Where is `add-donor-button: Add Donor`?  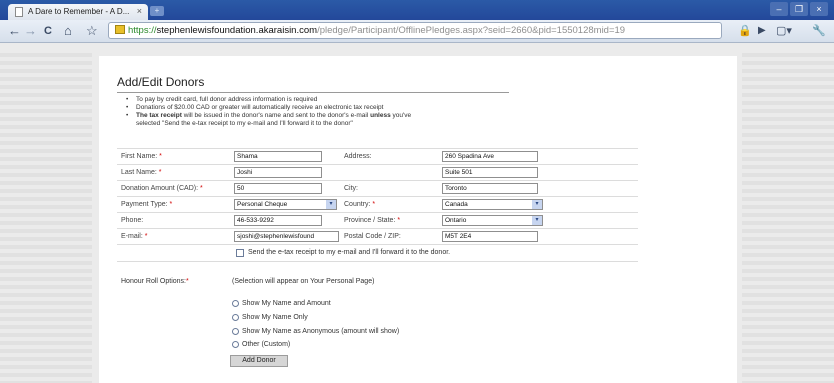 add-donor-button: Add Donor is located at coordinates (259, 361).